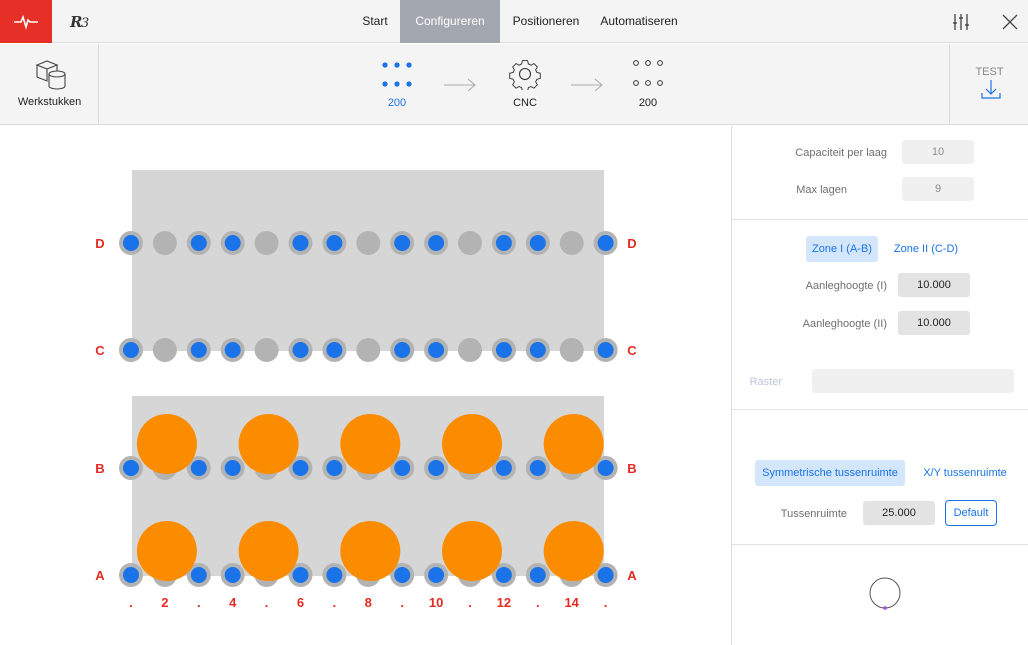 Image resolution: width=1028 pixels, height=645 pixels. Describe the element at coordinates (880, 173) in the screenshot. I see `capacity-section: Capaciteit per laag 10 Max lagen 9` at that location.